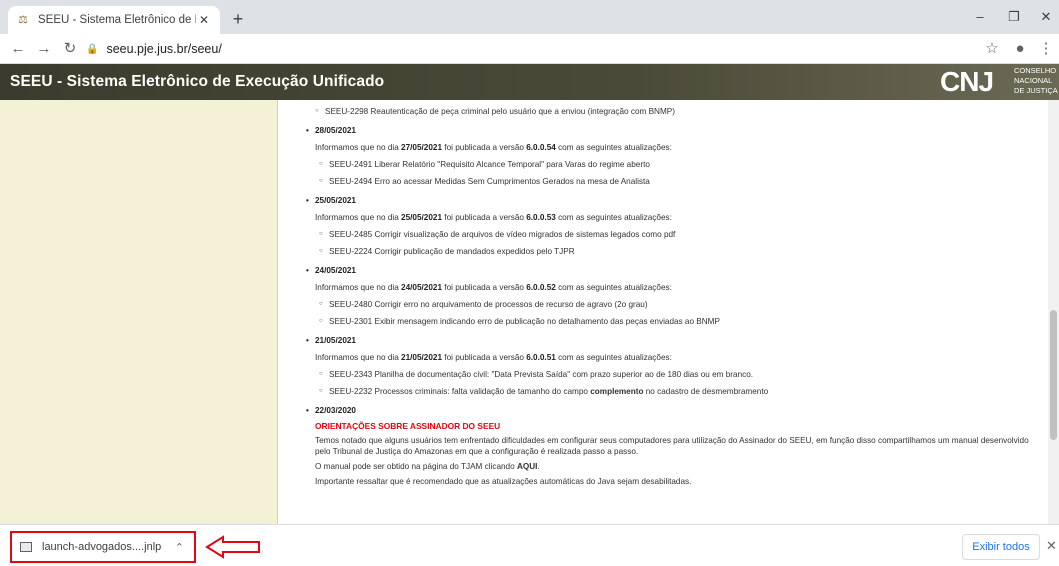  I want to click on chevron-up-icon: ⌃, so click(179, 547).